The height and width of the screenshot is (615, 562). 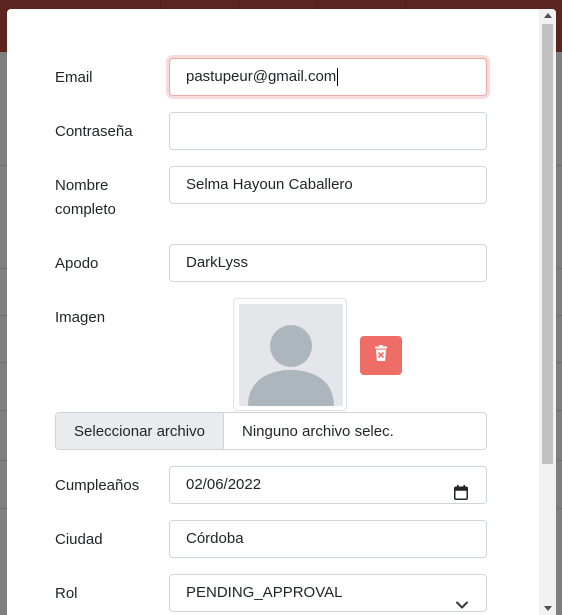 What do you see at coordinates (215, 538) in the screenshot?
I see `city-value: Córdoba` at bounding box center [215, 538].